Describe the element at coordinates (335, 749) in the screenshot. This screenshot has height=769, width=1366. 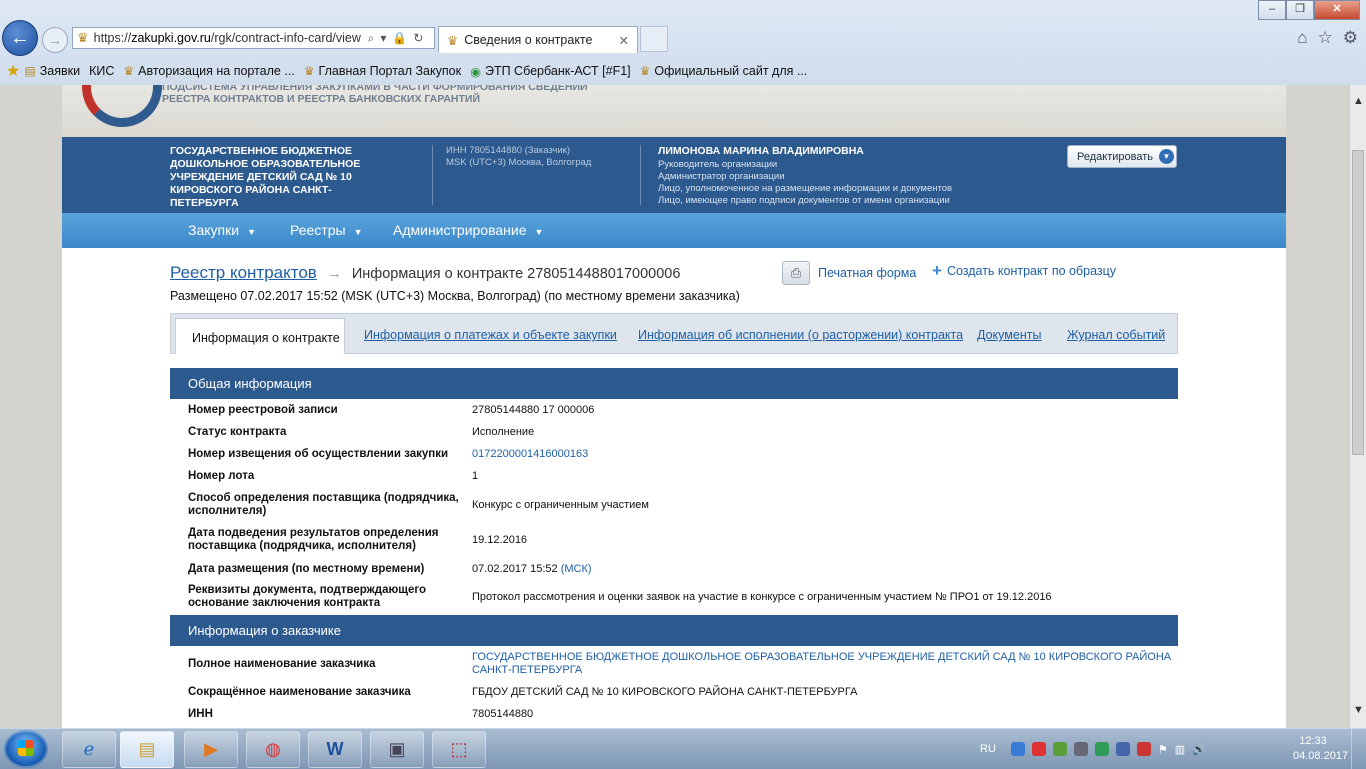
I see `word-icon: W` at that location.